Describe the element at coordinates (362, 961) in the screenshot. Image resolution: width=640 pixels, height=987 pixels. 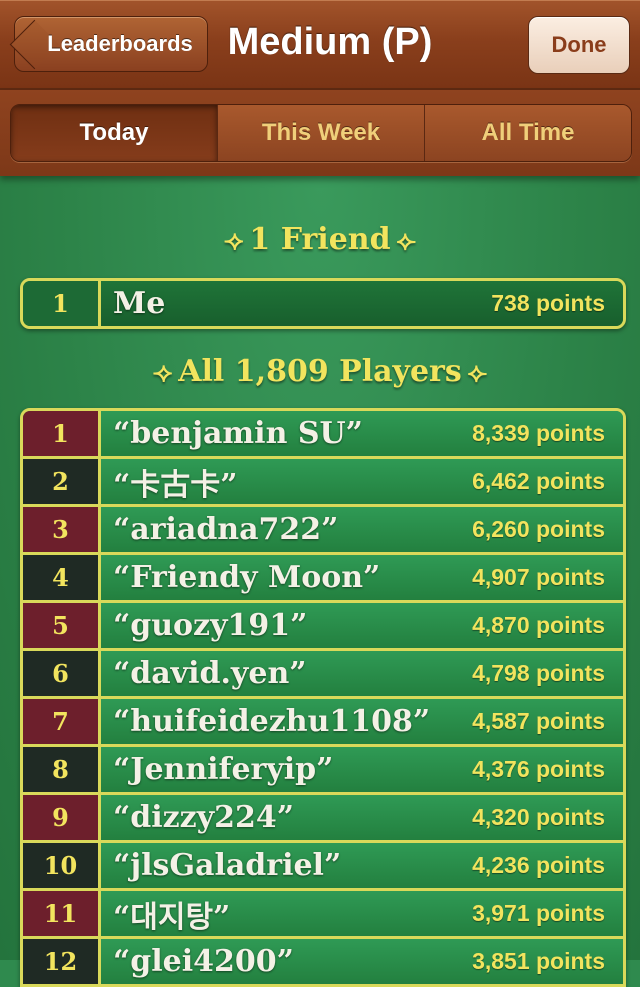
I see `player-cell: “glei4200” 3,851 points` at that location.